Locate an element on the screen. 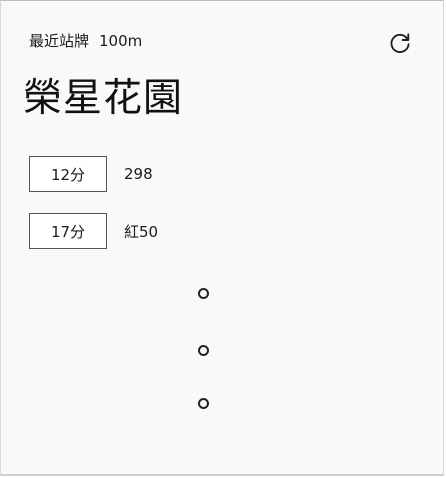 The height and width of the screenshot is (478, 446). distance-value: 100m is located at coordinates (121, 41).